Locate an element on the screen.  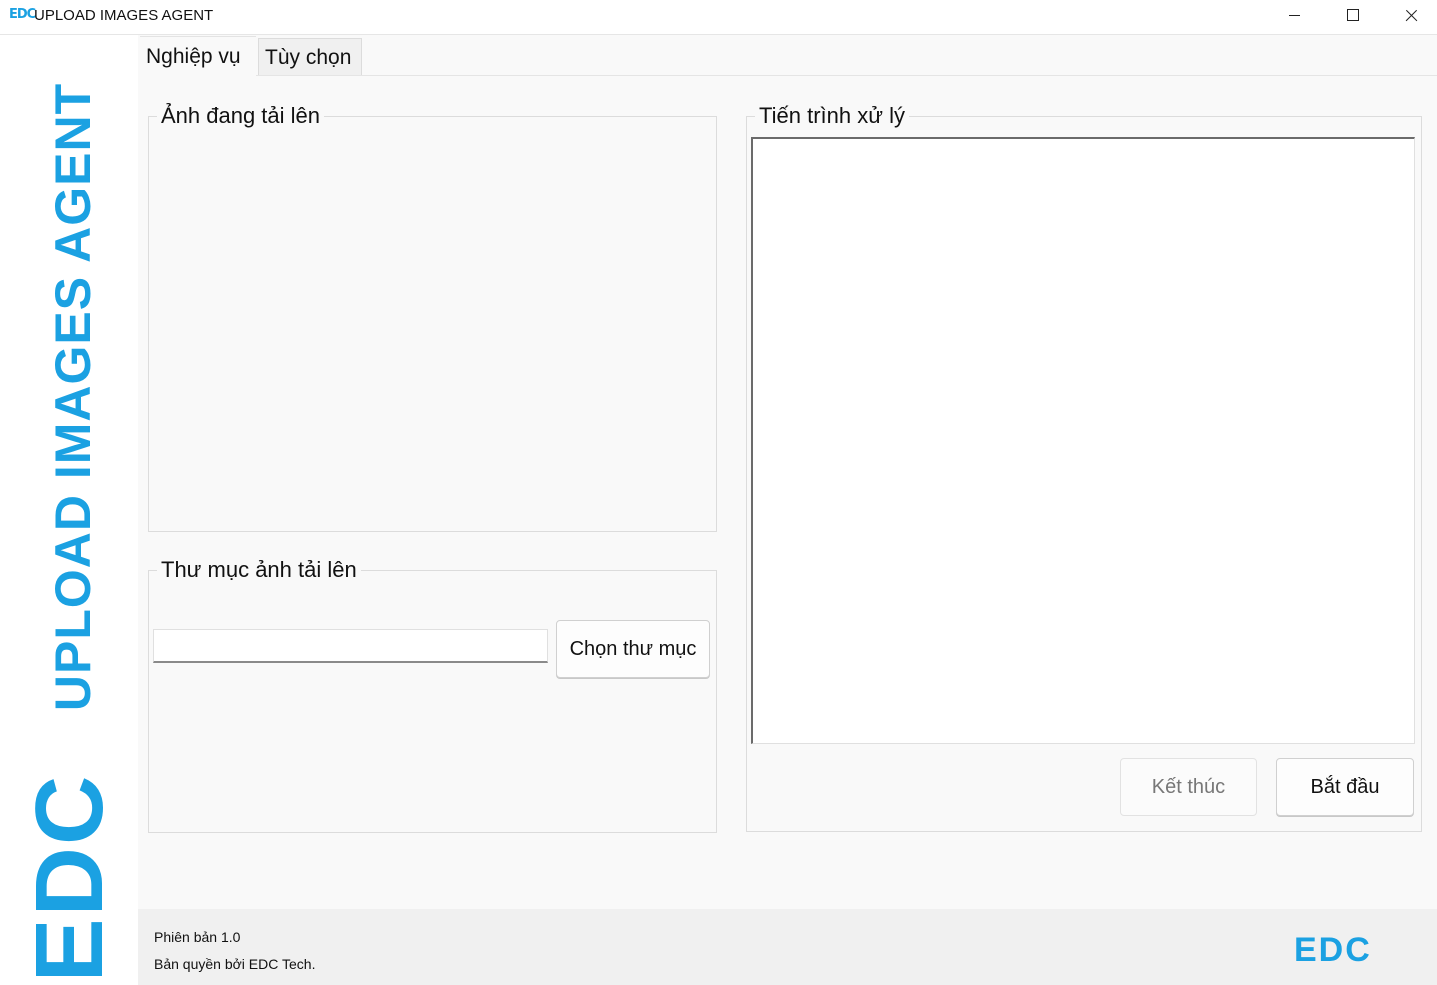
tab-options: Tùy chọn is located at coordinates (310, 57).